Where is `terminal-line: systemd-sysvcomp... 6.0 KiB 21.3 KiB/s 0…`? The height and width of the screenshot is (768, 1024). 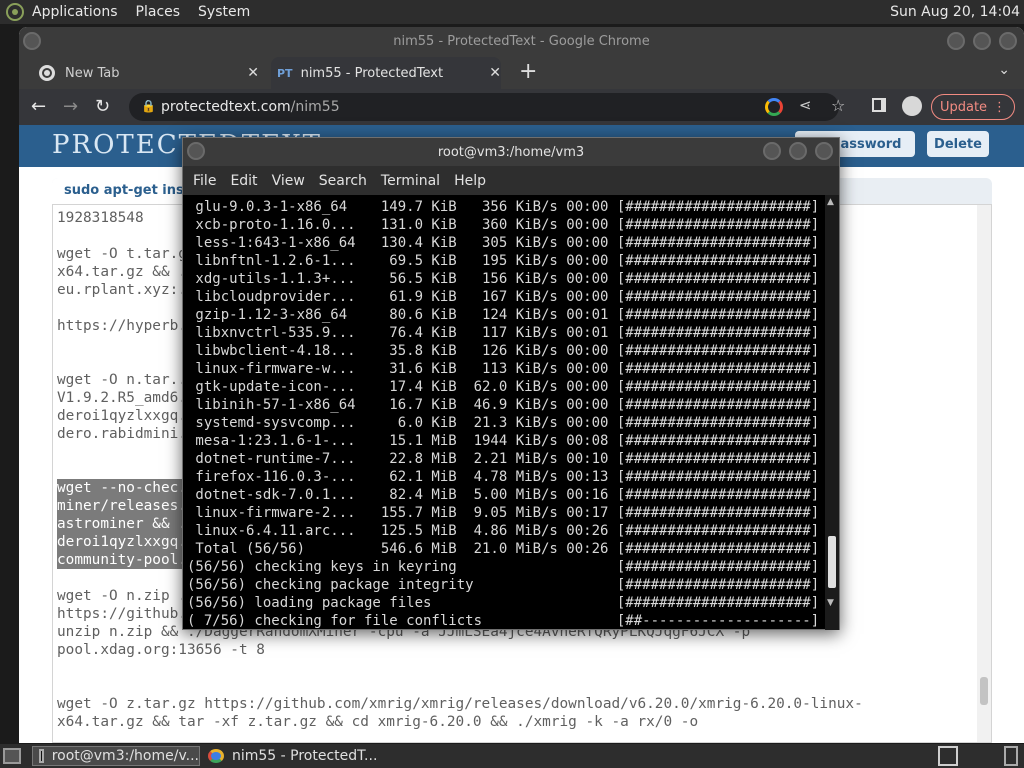 terminal-line: systemd-sysvcomp... 6.0 KiB 21.3 KiB/s 0… is located at coordinates (506, 423).